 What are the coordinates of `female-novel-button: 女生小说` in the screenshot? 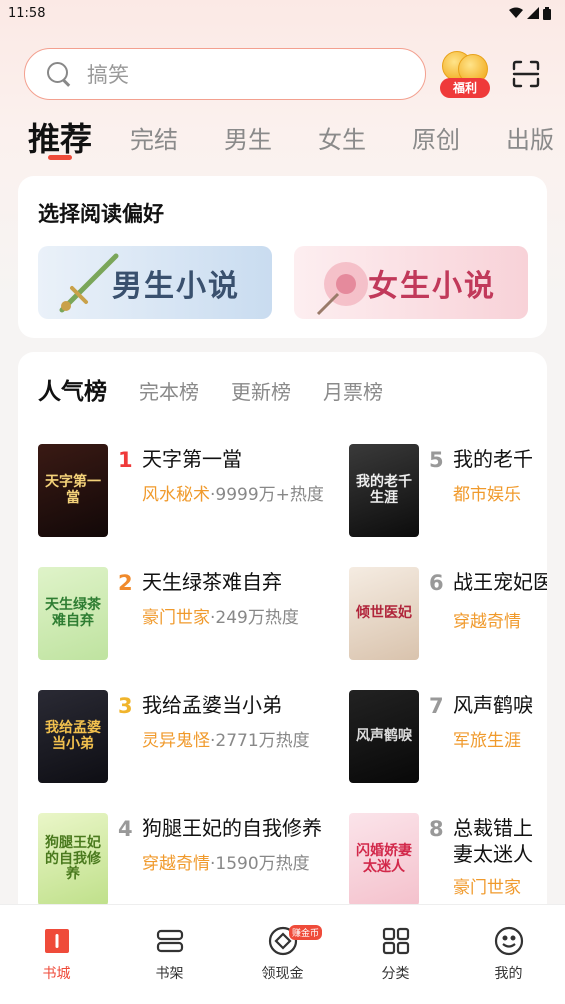 It's located at (411, 282).